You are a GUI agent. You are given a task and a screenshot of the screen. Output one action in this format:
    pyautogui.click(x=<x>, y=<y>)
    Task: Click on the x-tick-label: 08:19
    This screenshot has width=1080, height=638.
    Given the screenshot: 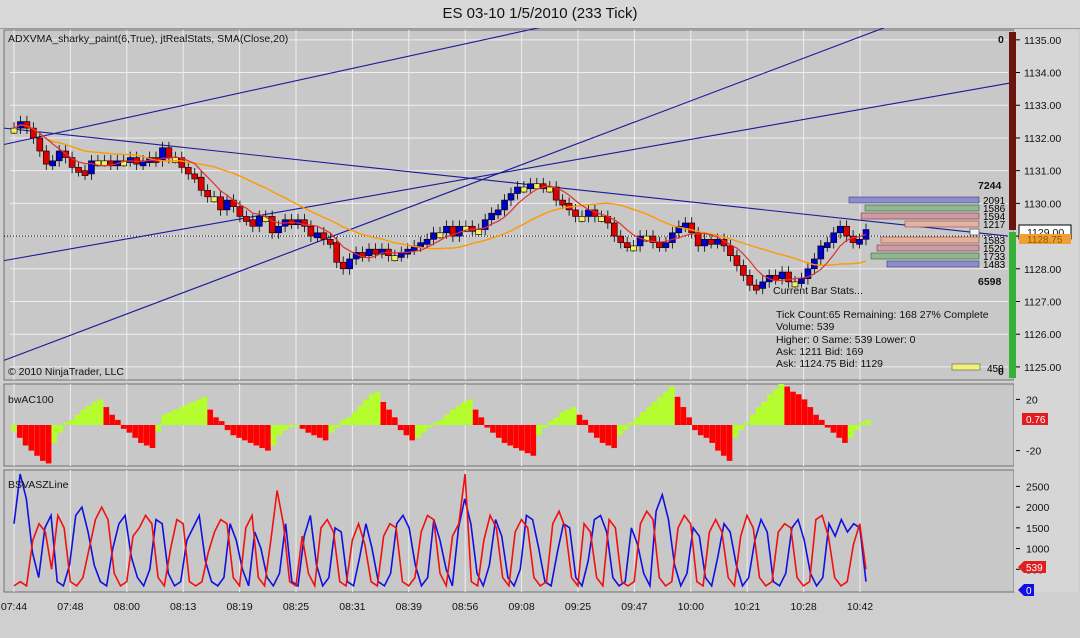 What is the action you would take?
    pyautogui.click(x=239, y=607)
    